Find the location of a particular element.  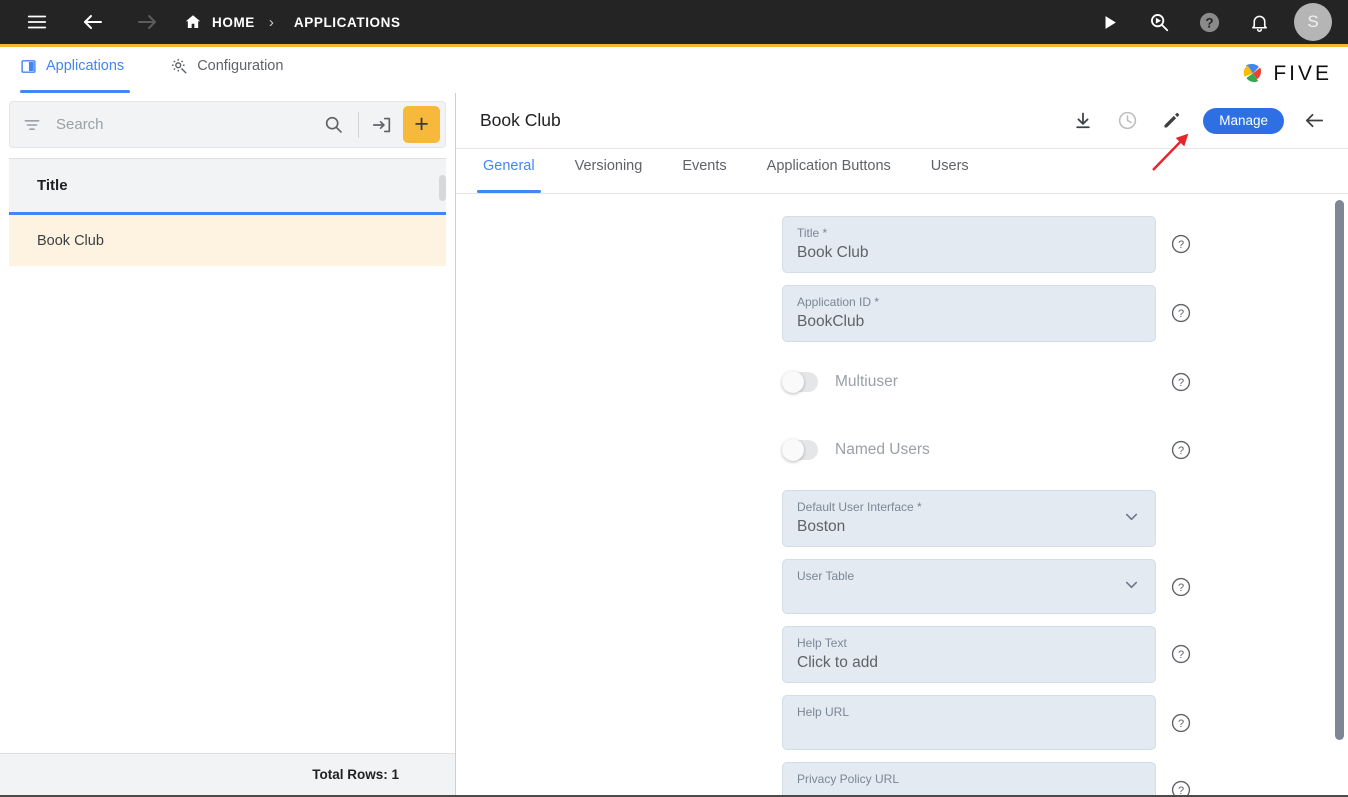

field-privacy-policy-url-row: Privacy Policy URL ? is located at coordinates (902, 778).